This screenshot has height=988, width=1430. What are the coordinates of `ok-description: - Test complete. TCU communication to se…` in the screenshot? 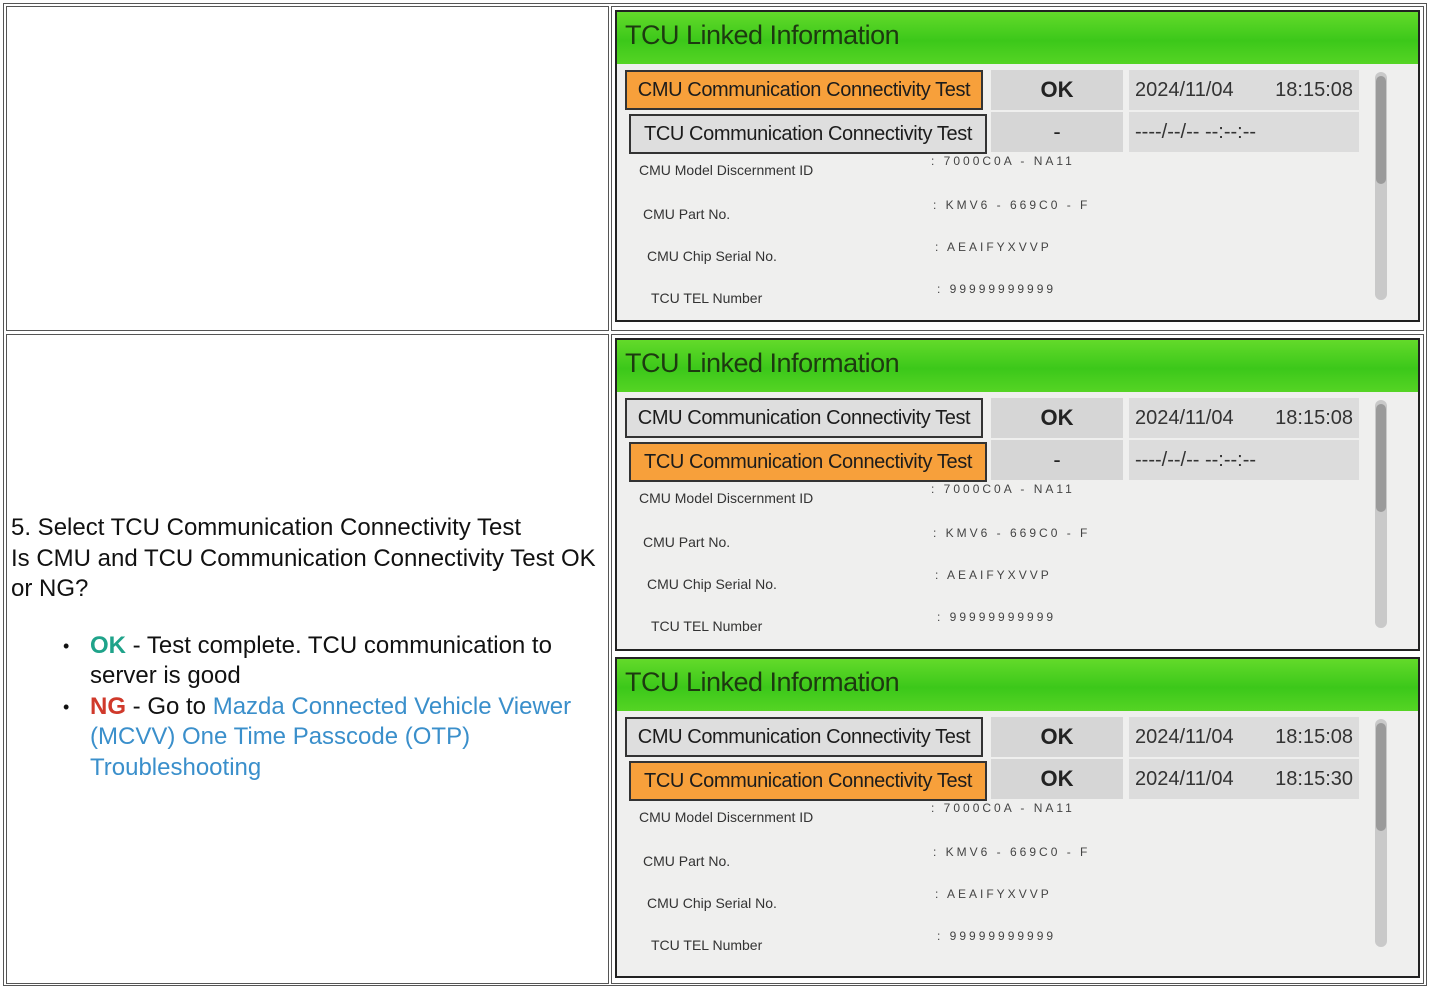 It's located at (321, 660).